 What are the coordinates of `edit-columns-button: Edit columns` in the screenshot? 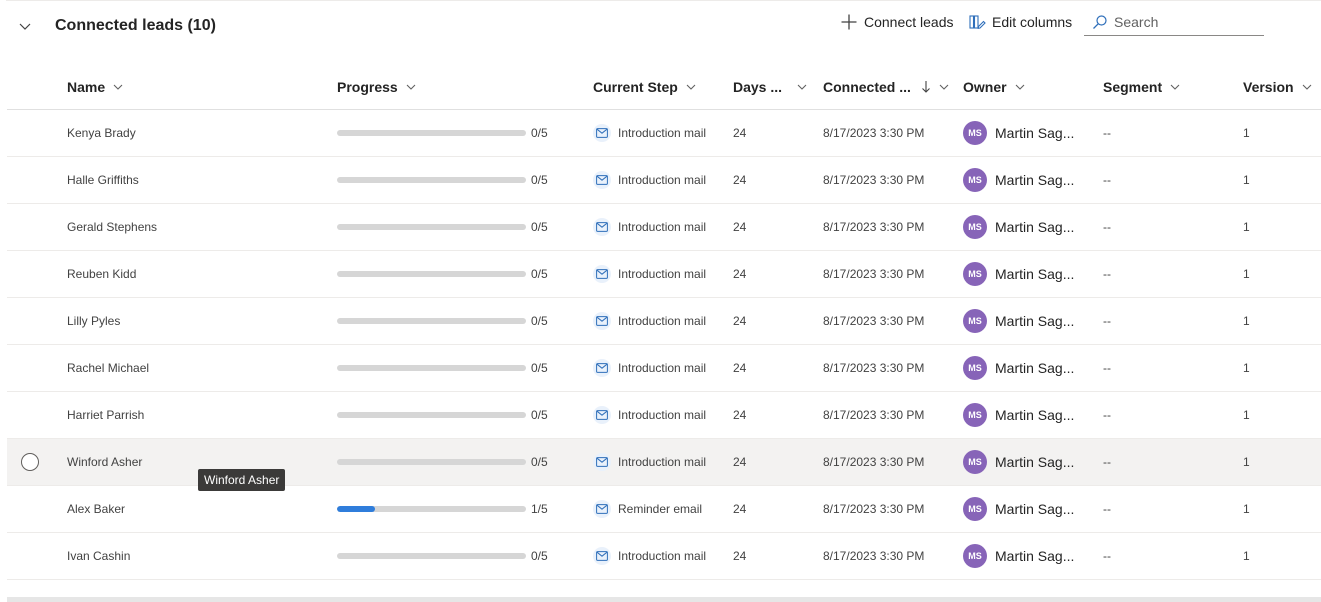 It's located at (1020, 22).